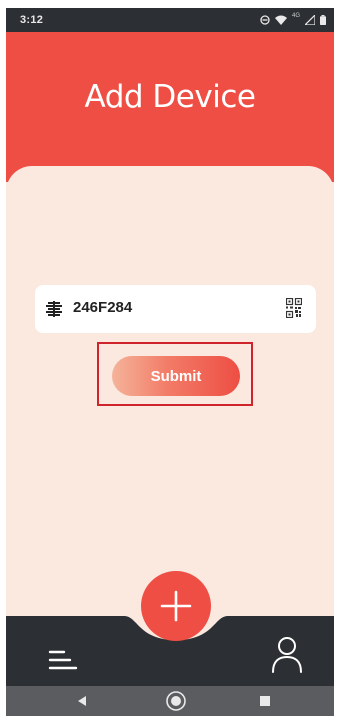  Describe the element at coordinates (176, 376) in the screenshot. I see `submit-button: Submit` at that location.